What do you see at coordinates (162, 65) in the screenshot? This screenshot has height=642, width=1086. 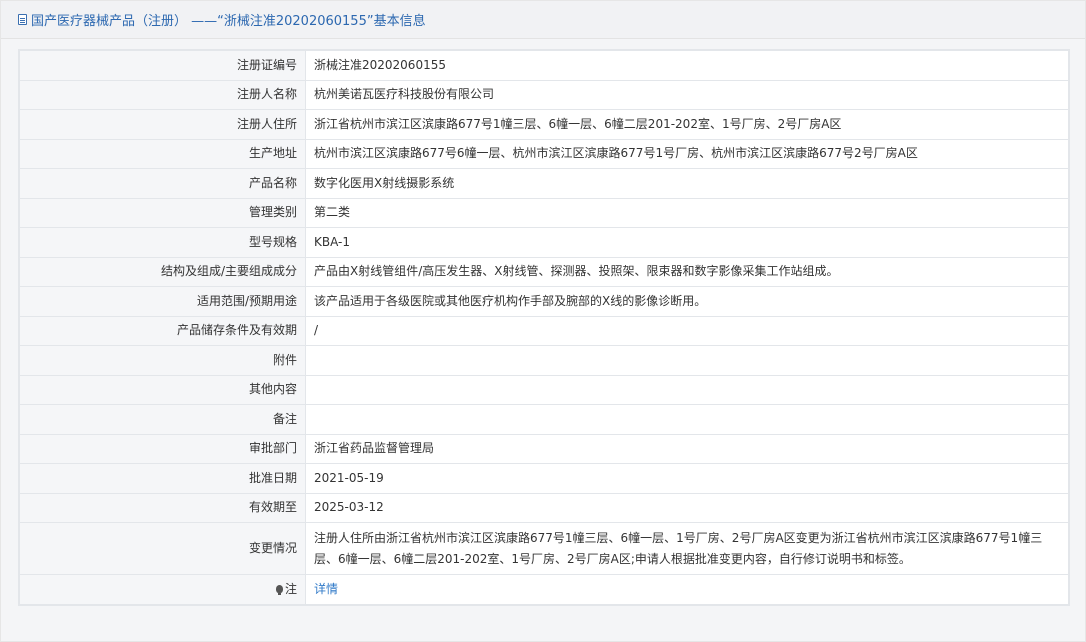 I see `field-label: 注册证编号` at bounding box center [162, 65].